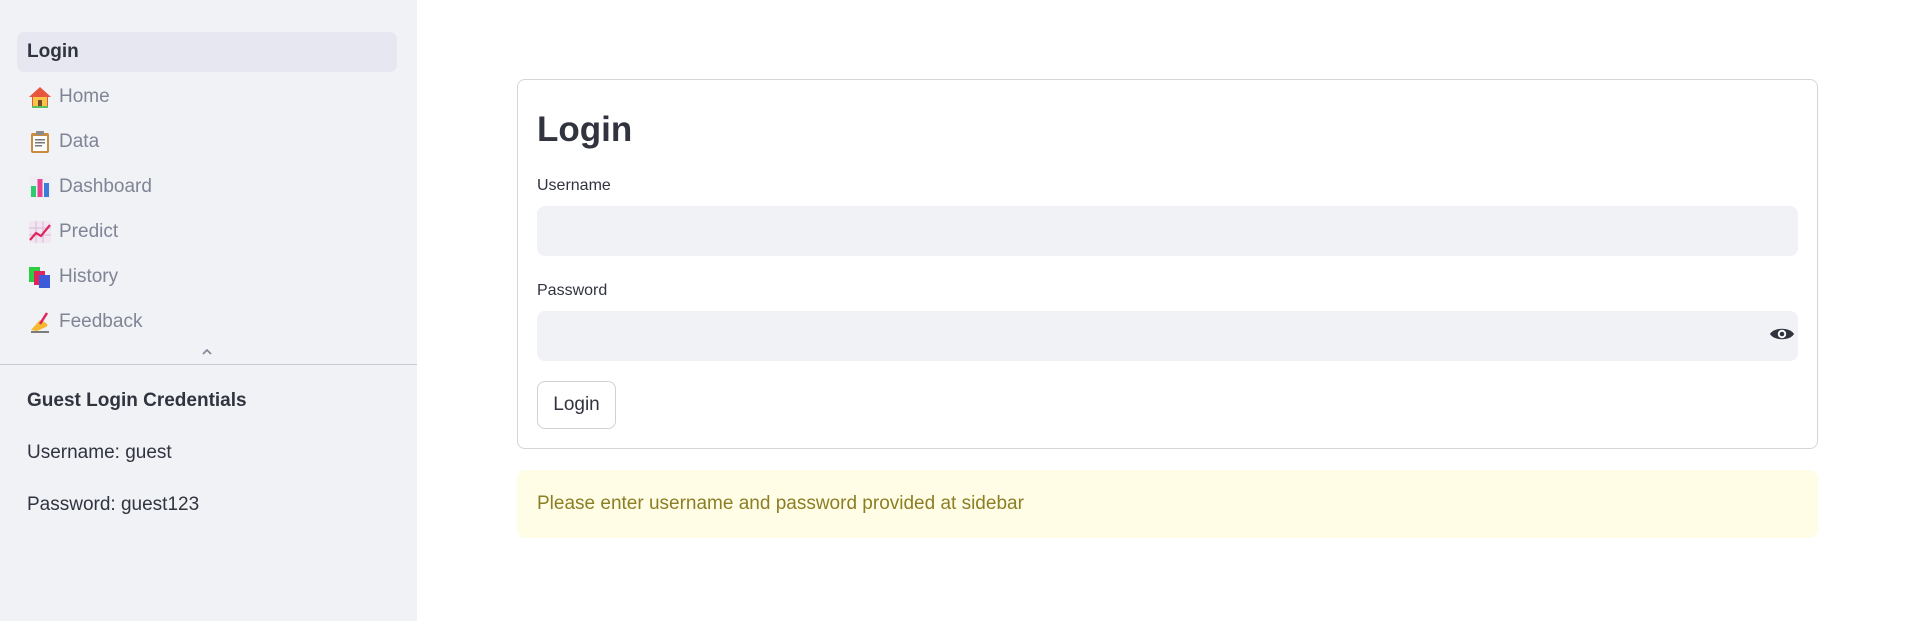 This screenshot has height=621, width=1910. Describe the element at coordinates (207, 97) in the screenshot. I see `sidebar-item-home: Home` at that location.